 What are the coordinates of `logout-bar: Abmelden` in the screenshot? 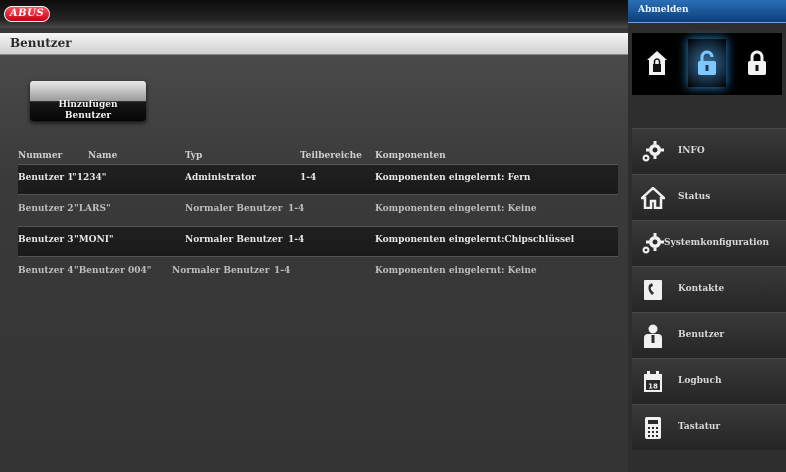 It's located at (707, 11).